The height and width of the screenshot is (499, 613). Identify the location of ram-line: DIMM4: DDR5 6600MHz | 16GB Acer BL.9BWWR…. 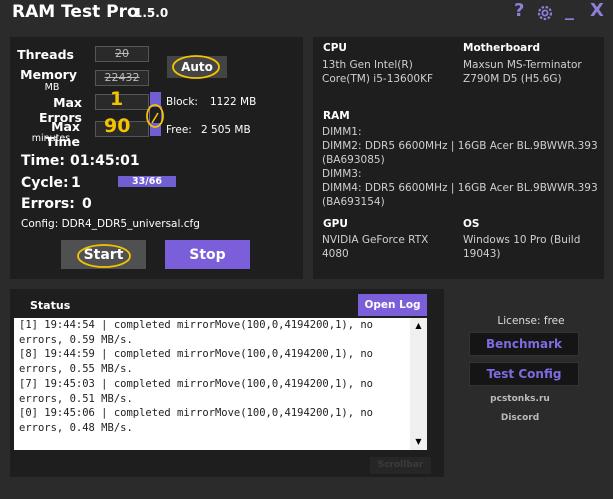
(460, 188).